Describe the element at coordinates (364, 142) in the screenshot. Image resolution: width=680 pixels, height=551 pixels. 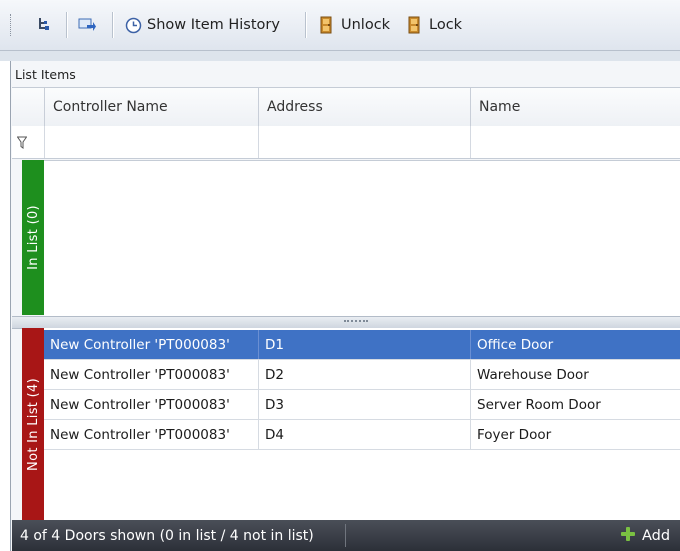
I see `filter-address` at that location.